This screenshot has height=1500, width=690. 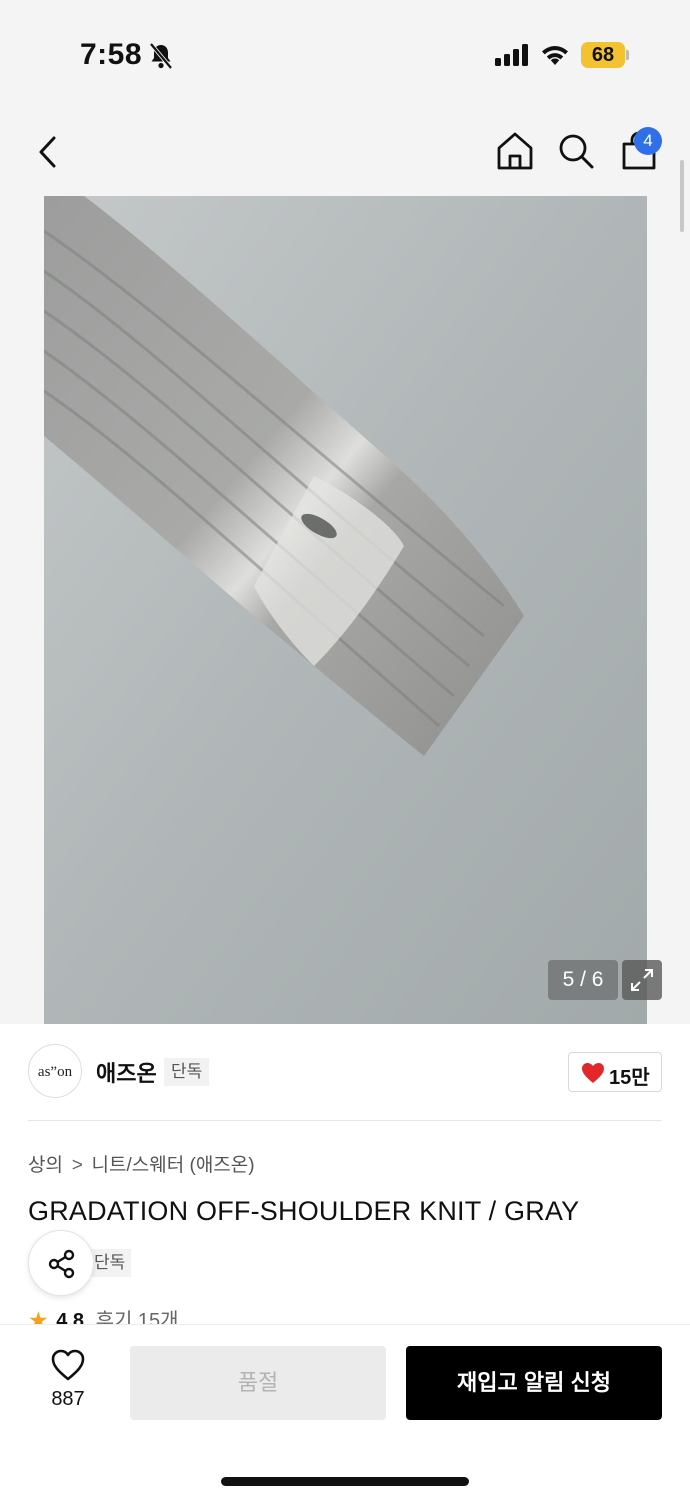 I want to click on heart-filled-icon, so click(x=593, y=1073).